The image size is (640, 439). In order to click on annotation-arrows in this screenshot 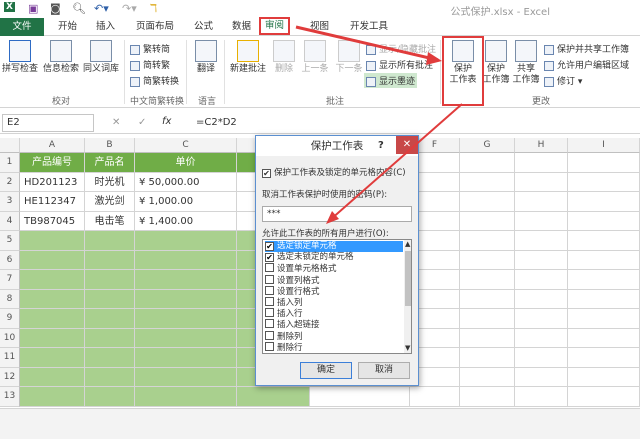, I will do `click(379, 124)`.